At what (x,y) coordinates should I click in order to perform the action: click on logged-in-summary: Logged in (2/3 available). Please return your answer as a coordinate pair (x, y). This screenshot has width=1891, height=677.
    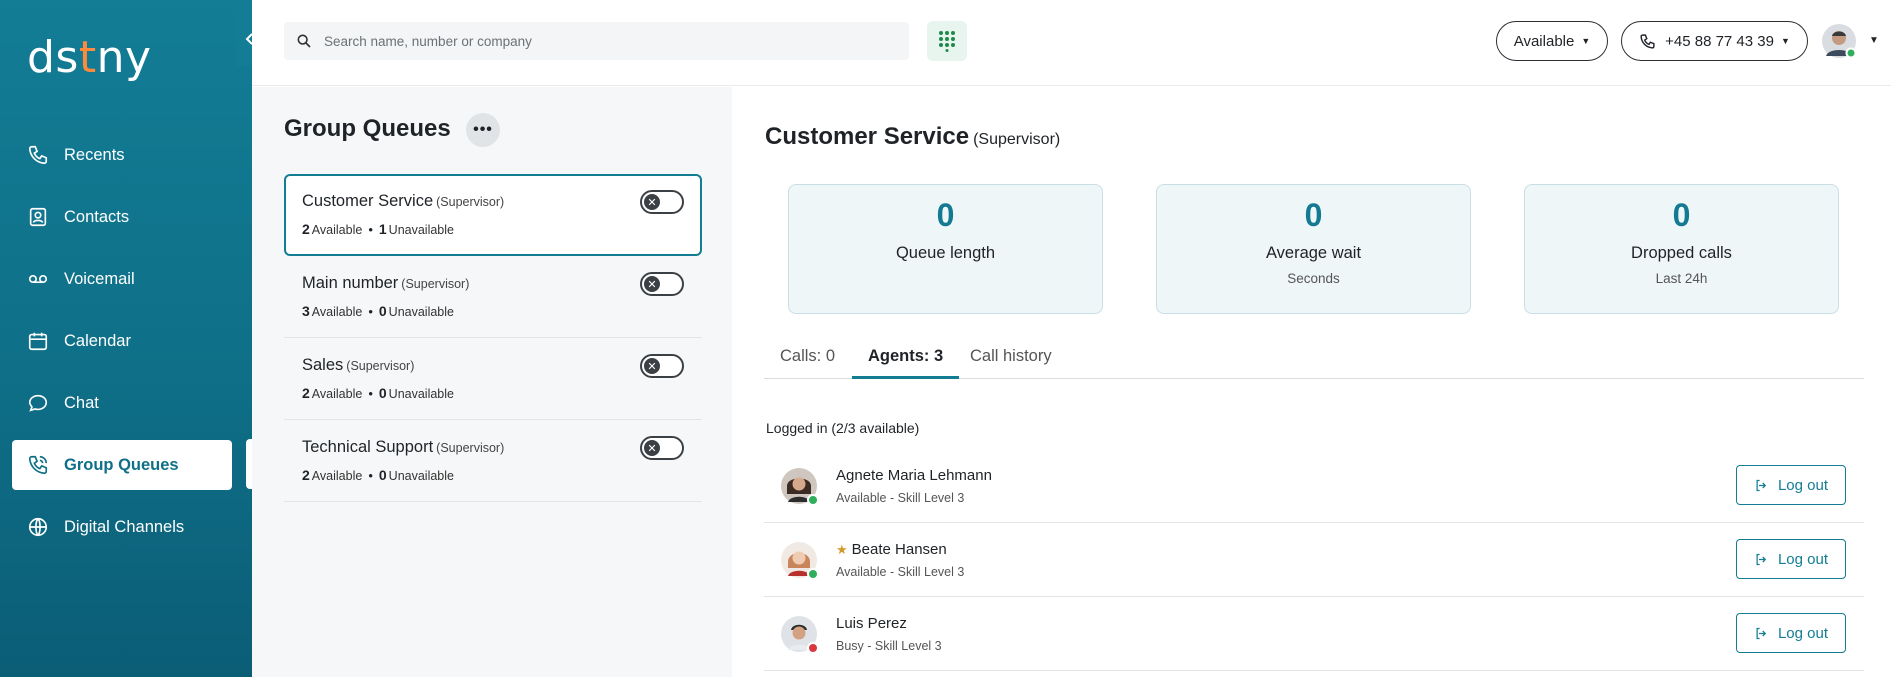
    Looking at the image, I should click on (843, 428).